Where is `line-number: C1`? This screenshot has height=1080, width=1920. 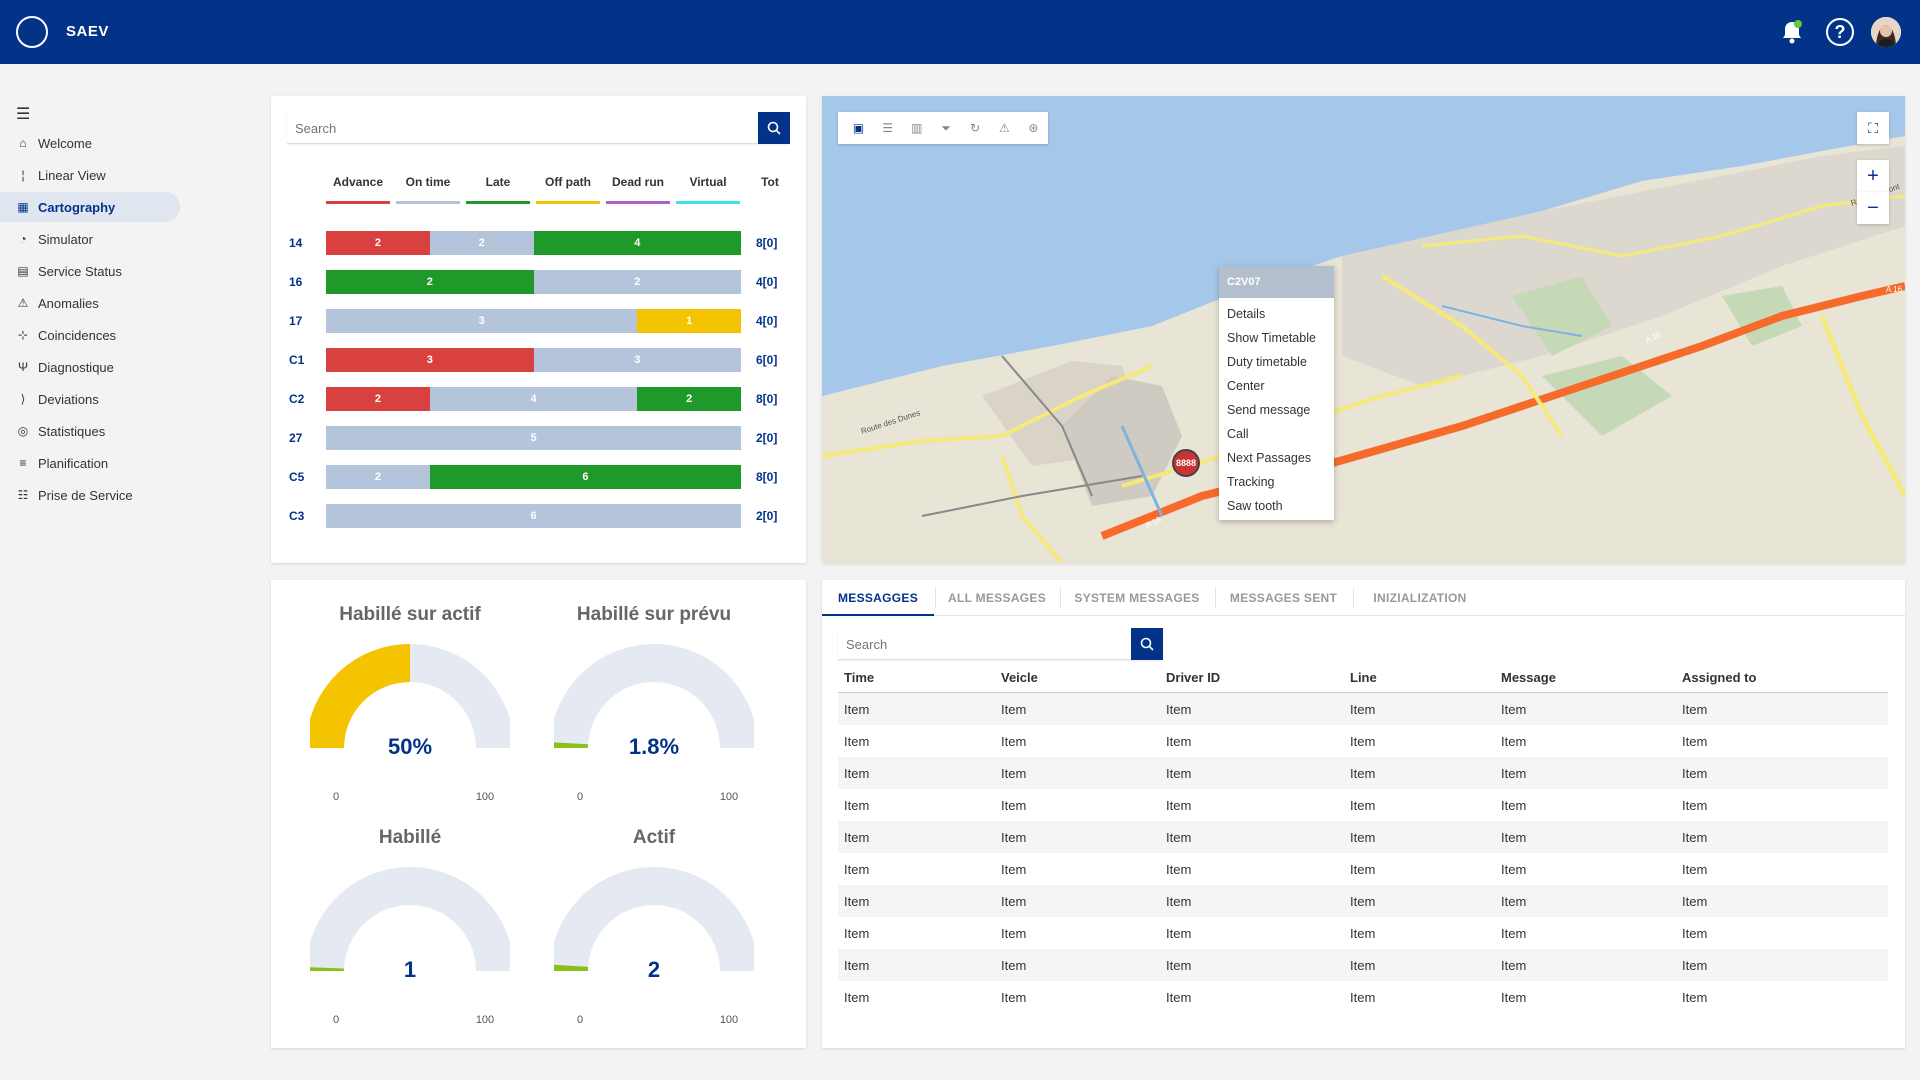
line-number: C1 is located at coordinates (304, 360).